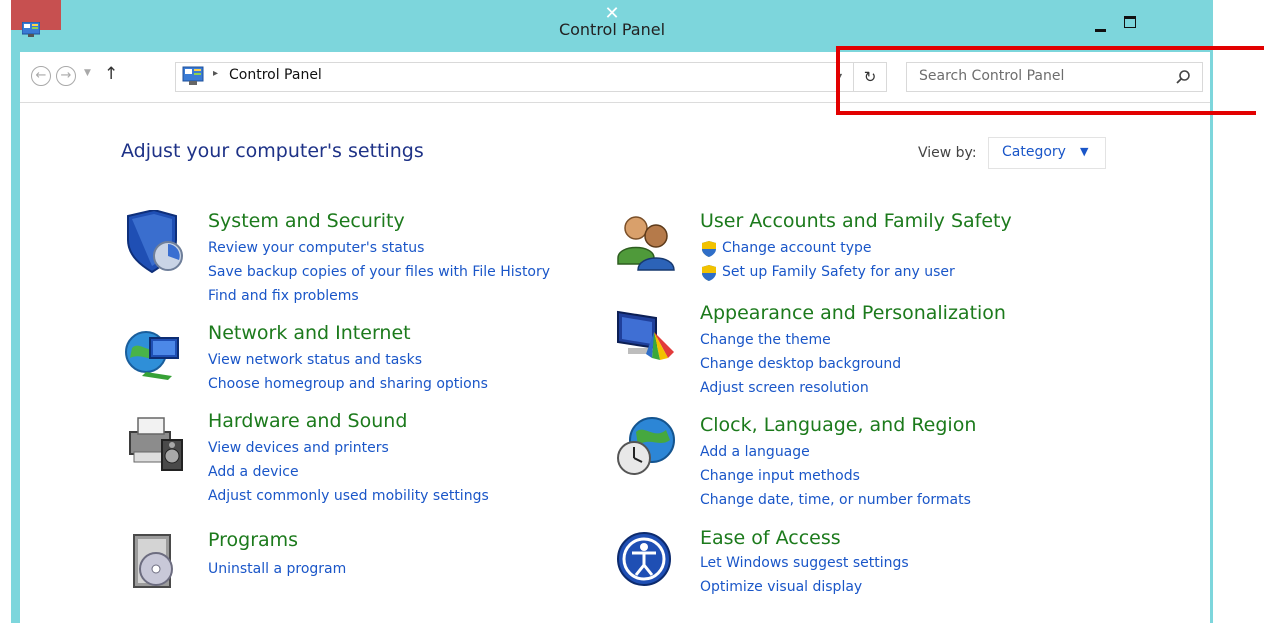  What do you see at coordinates (307, 421) in the screenshot?
I see `category-title: Hardware and Sound` at bounding box center [307, 421].